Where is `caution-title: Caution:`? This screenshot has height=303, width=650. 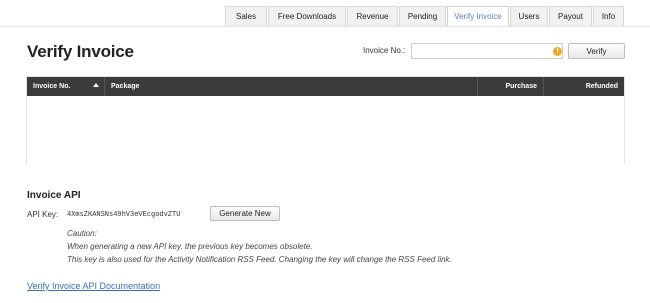 caution-title: Caution: is located at coordinates (82, 233).